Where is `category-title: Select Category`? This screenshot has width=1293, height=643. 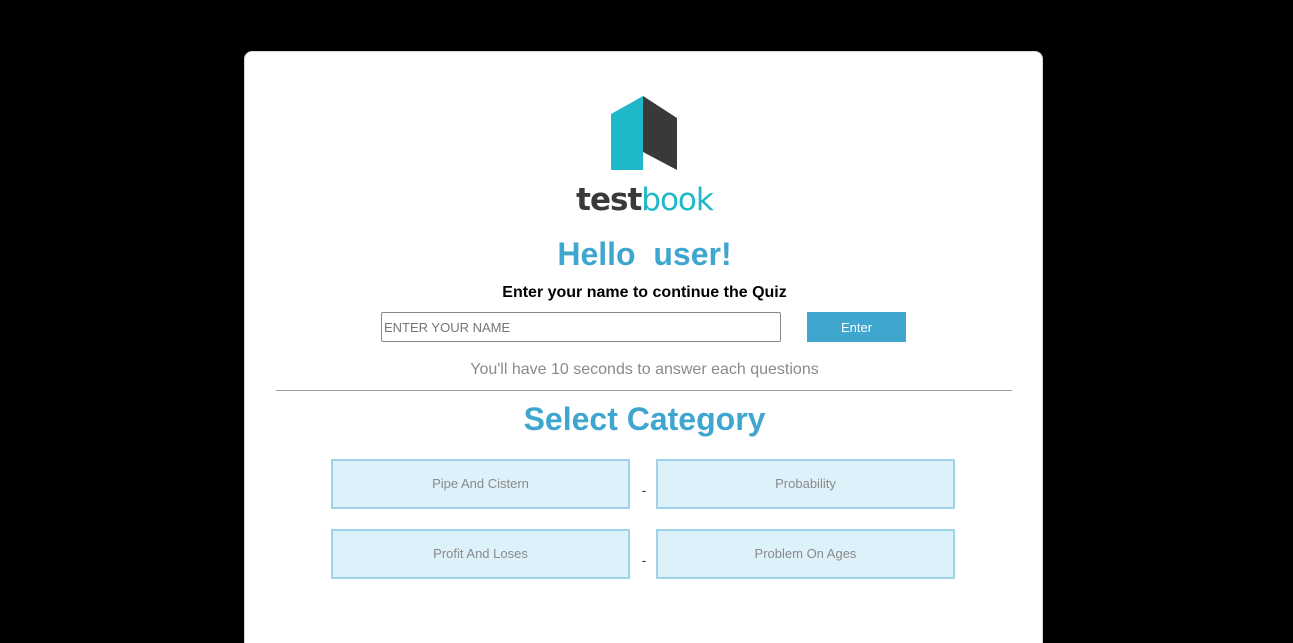
category-title: Select Category is located at coordinates (644, 419).